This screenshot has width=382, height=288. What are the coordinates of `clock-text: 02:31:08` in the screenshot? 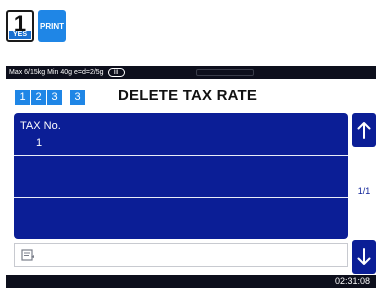 It's located at (352, 281).